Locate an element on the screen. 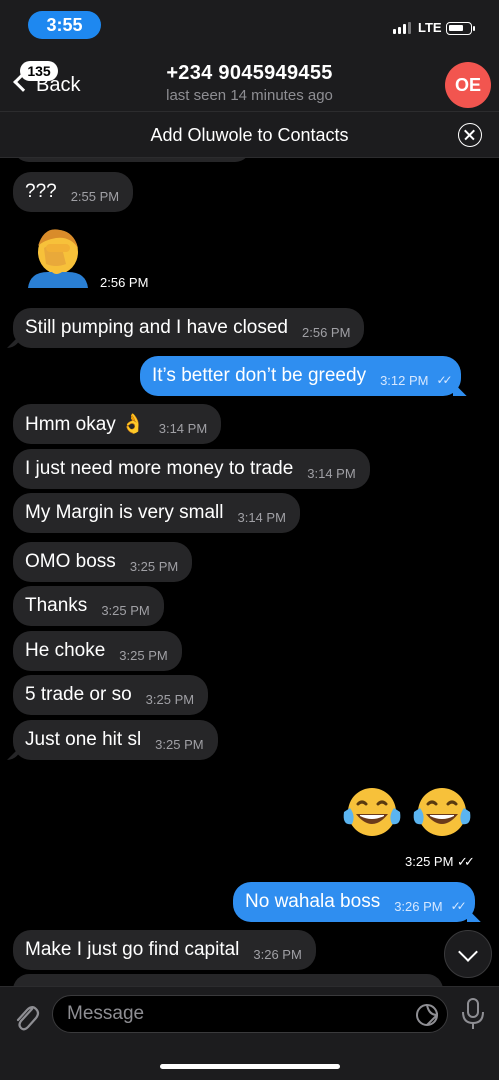 The image size is (499, 1080). message-bubble: My Margin is very small 3:14 PM is located at coordinates (156, 513).